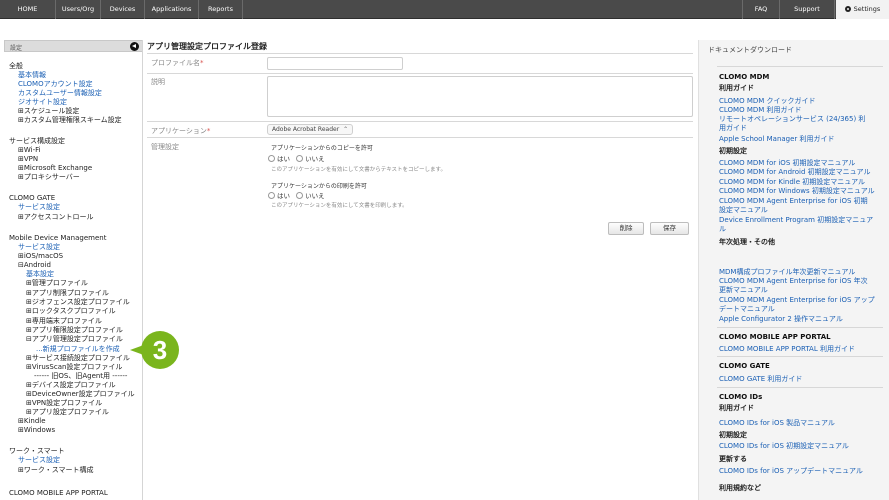 This screenshot has width=889, height=500. What do you see at coordinates (793, 281) in the screenshot?
I see `docs-link: CLOMO MDM Agent Enterprise for iOS 年次` at bounding box center [793, 281].